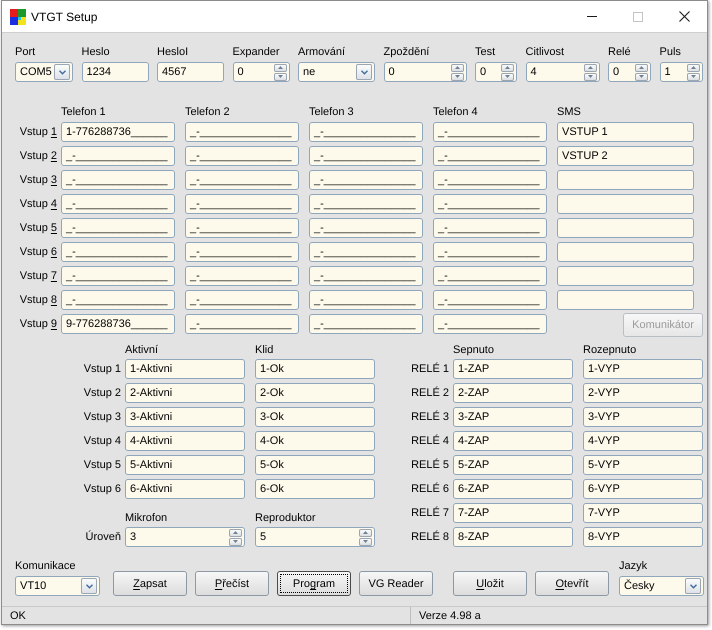  What do you see at coordinates (513, 441) in the screenshot?
I see `relay-text-field: 4-ZAP` at bounding box center [513, 441].